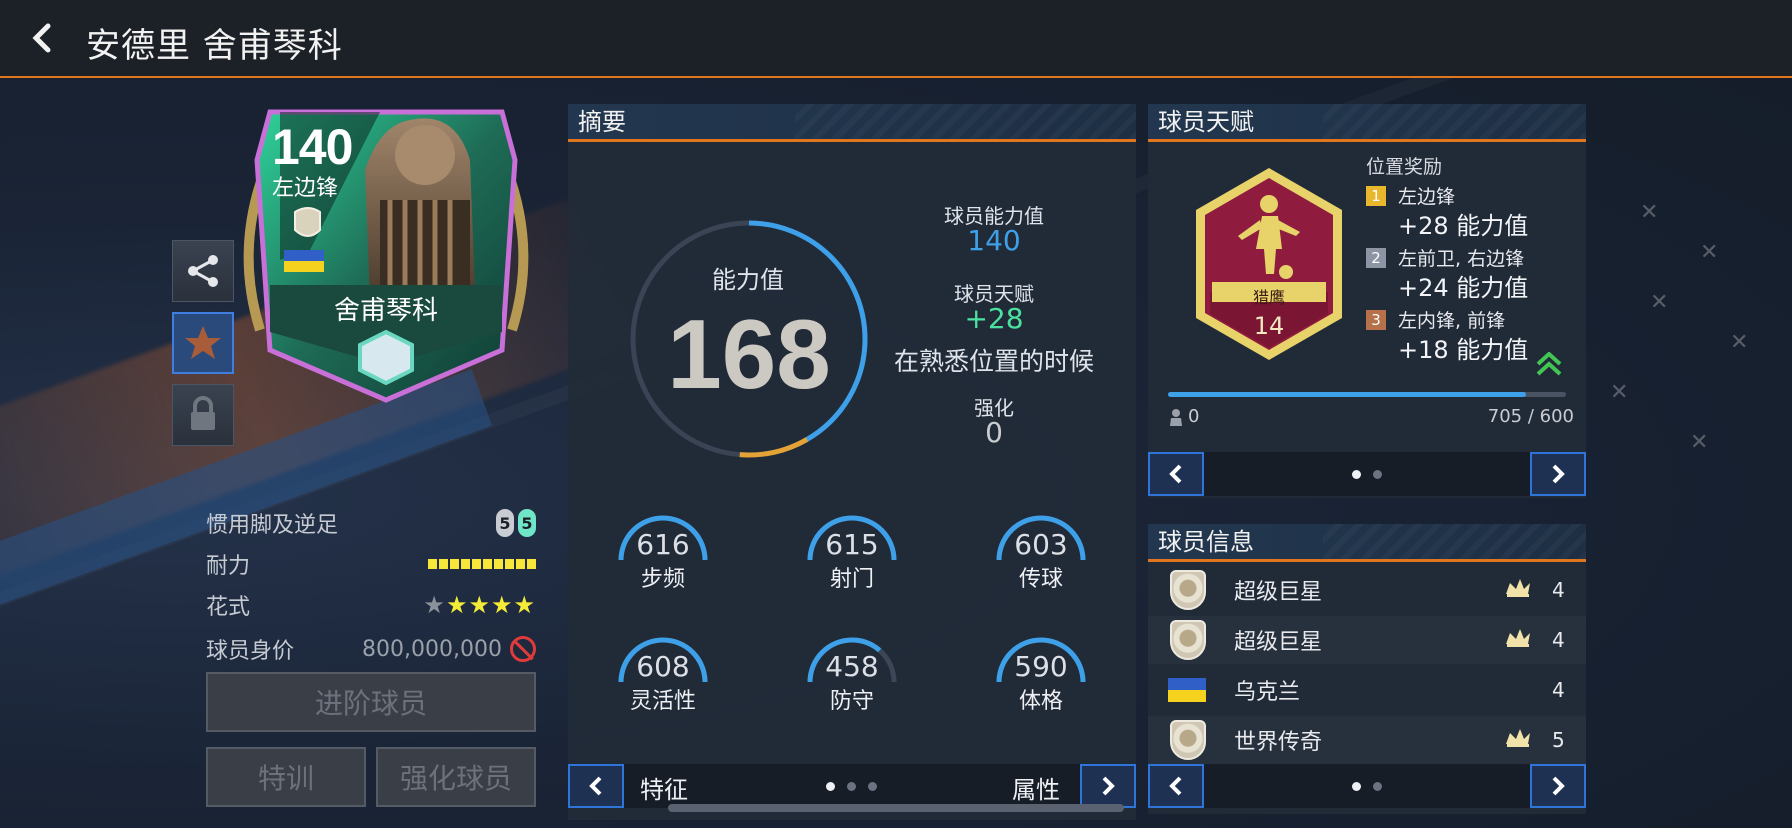  I want to click on stat-label: 防守, so click(851, 701).